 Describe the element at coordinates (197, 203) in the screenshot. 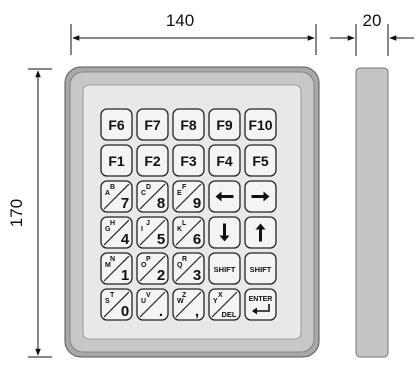

I see `key-label: 9` at that location.